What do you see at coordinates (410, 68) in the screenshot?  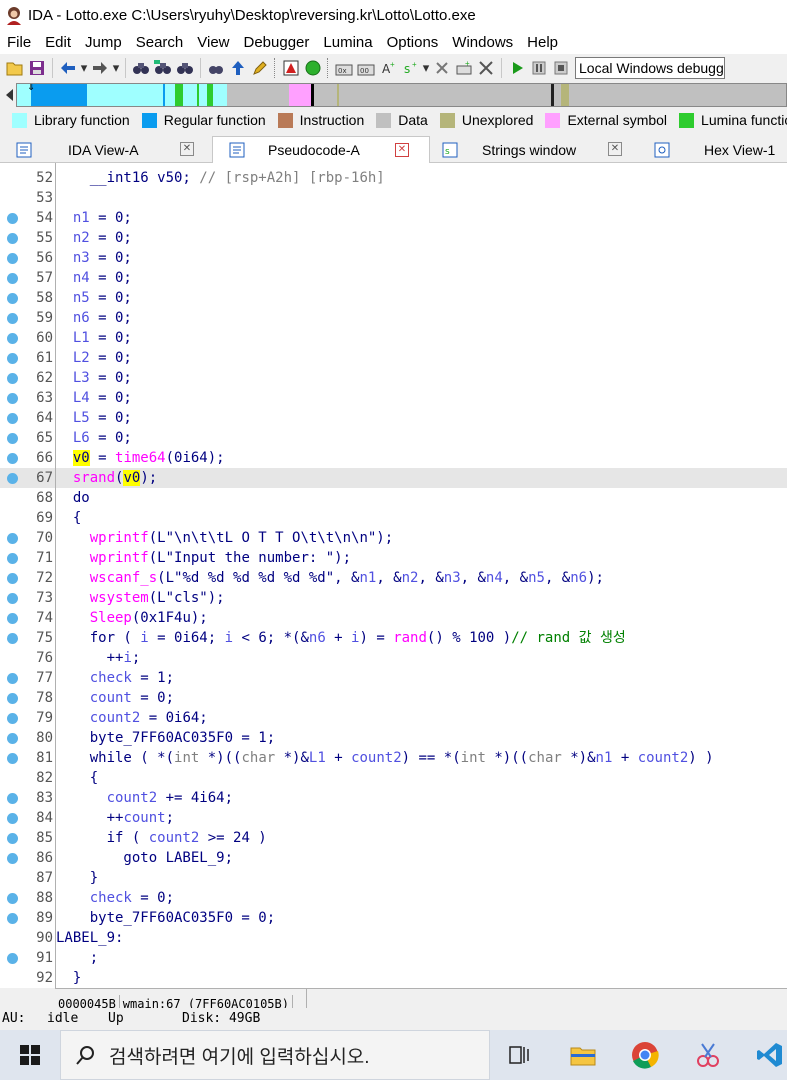 I see `string-icon: s +` at bounding box center [410, 68].